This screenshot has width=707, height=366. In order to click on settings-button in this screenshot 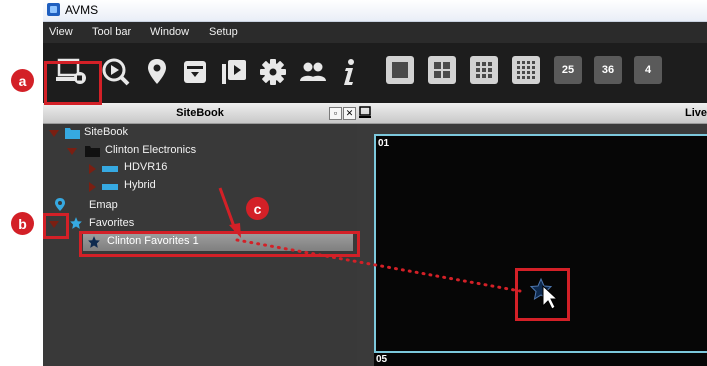, I will do `click(273, 72)`.